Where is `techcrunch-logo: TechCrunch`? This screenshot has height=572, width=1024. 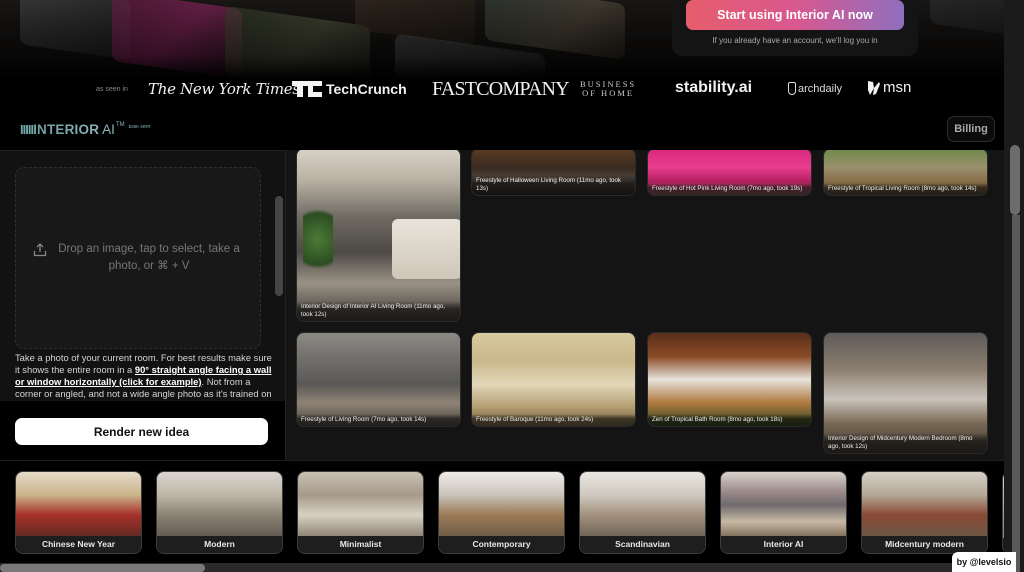
techcrunch-logo: TechCrunch is located at coordinates (349, 89).